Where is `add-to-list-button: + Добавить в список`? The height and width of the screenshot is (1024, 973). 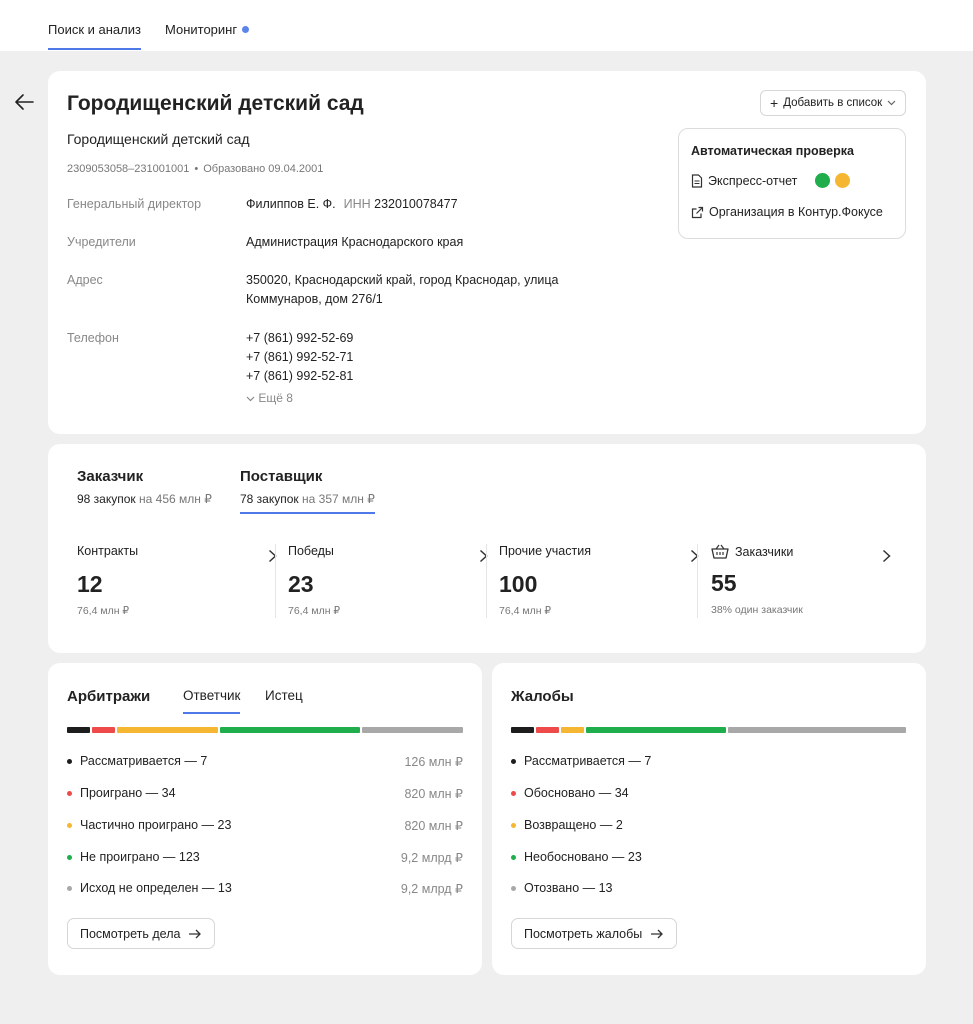
add-to-list-button: + Добавить в список is located at coordinates (833, 103).